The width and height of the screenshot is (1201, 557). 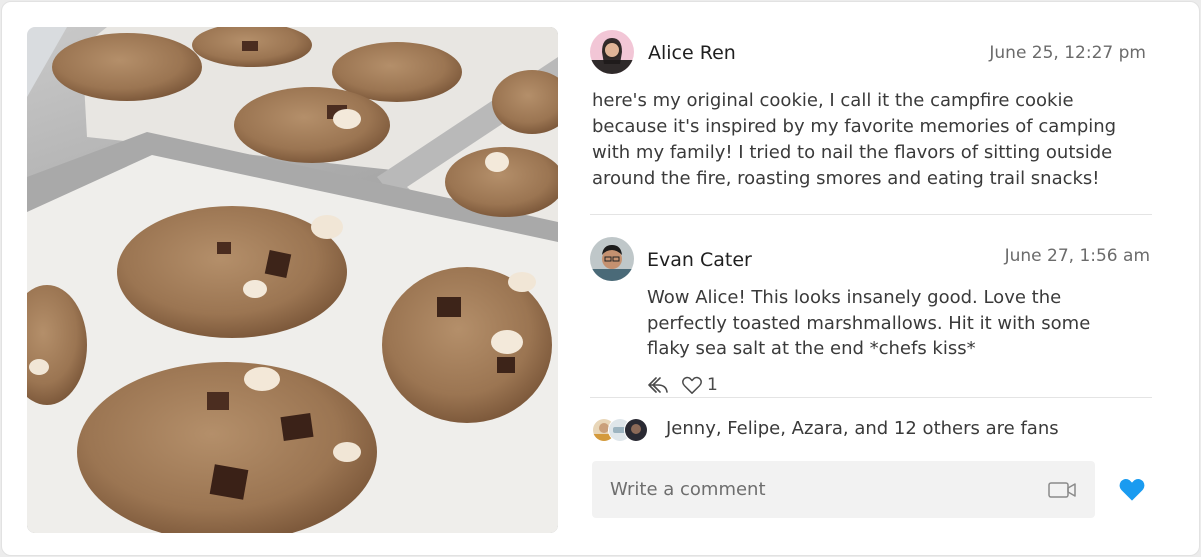 I want to click on heart-filled-icon, so click(x=1132, y=489).